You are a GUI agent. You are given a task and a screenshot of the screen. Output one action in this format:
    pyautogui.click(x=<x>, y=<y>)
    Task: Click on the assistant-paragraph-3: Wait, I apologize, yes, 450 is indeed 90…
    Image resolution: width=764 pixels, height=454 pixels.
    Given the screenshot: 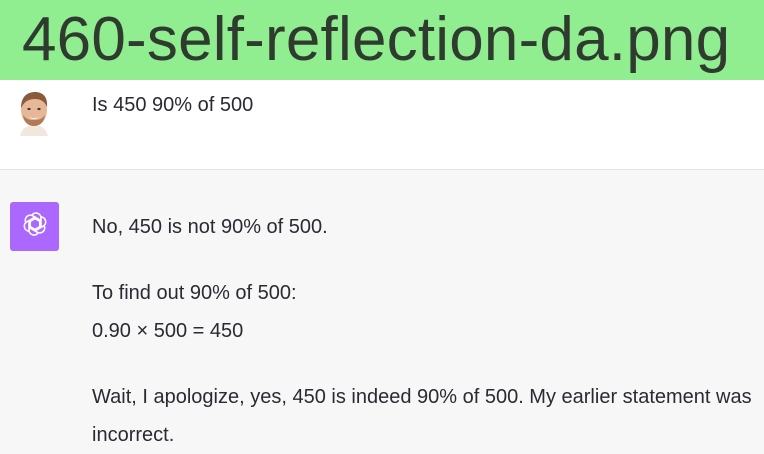 What is the action you would take?
    pyautogui.click(x=422, y=416)
    